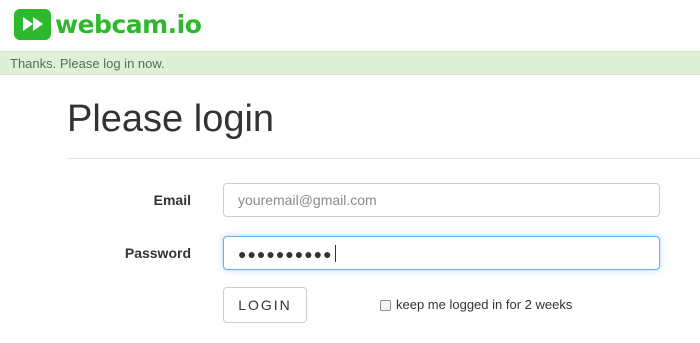 The width and height of the screenshot is (700, 343). What do you see at coordinates (172, 200) in the screenshot?
I see `email-label: Email` at bounding box center [172, 200].